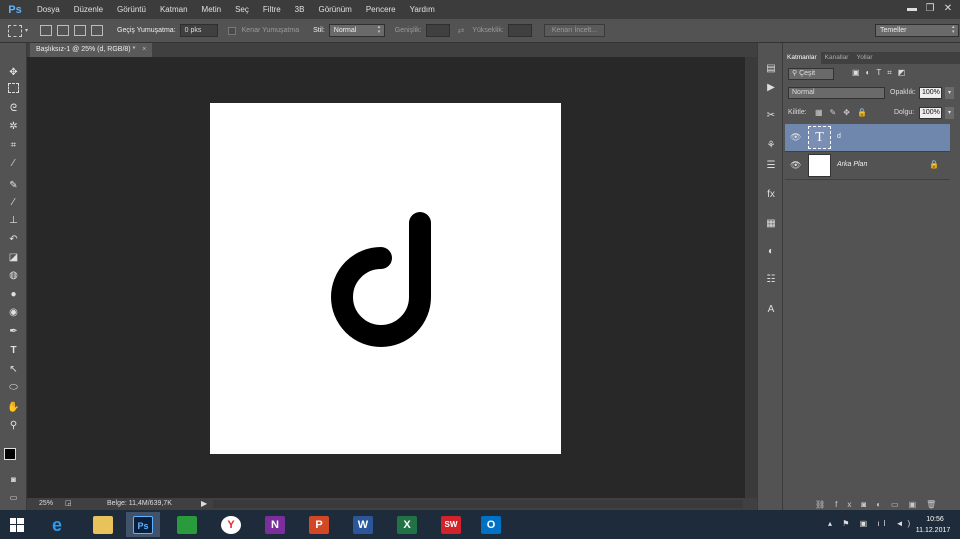  What do you see at coordinates (837, 58) in the screenshot?
I see `tab-channels: Kanallar` at bounding box center [837, 58].